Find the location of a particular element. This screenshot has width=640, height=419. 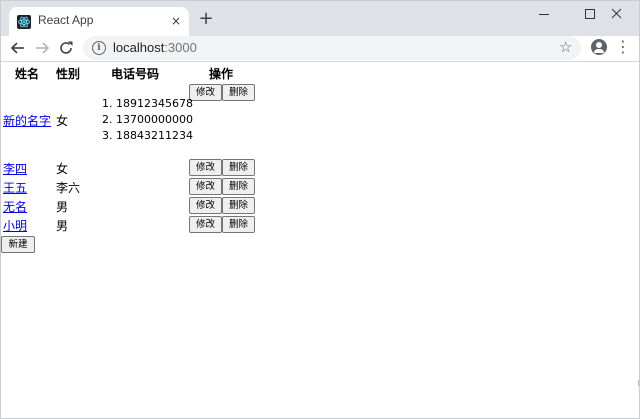

name-link: 李四 is located at coordinates (15, 168).